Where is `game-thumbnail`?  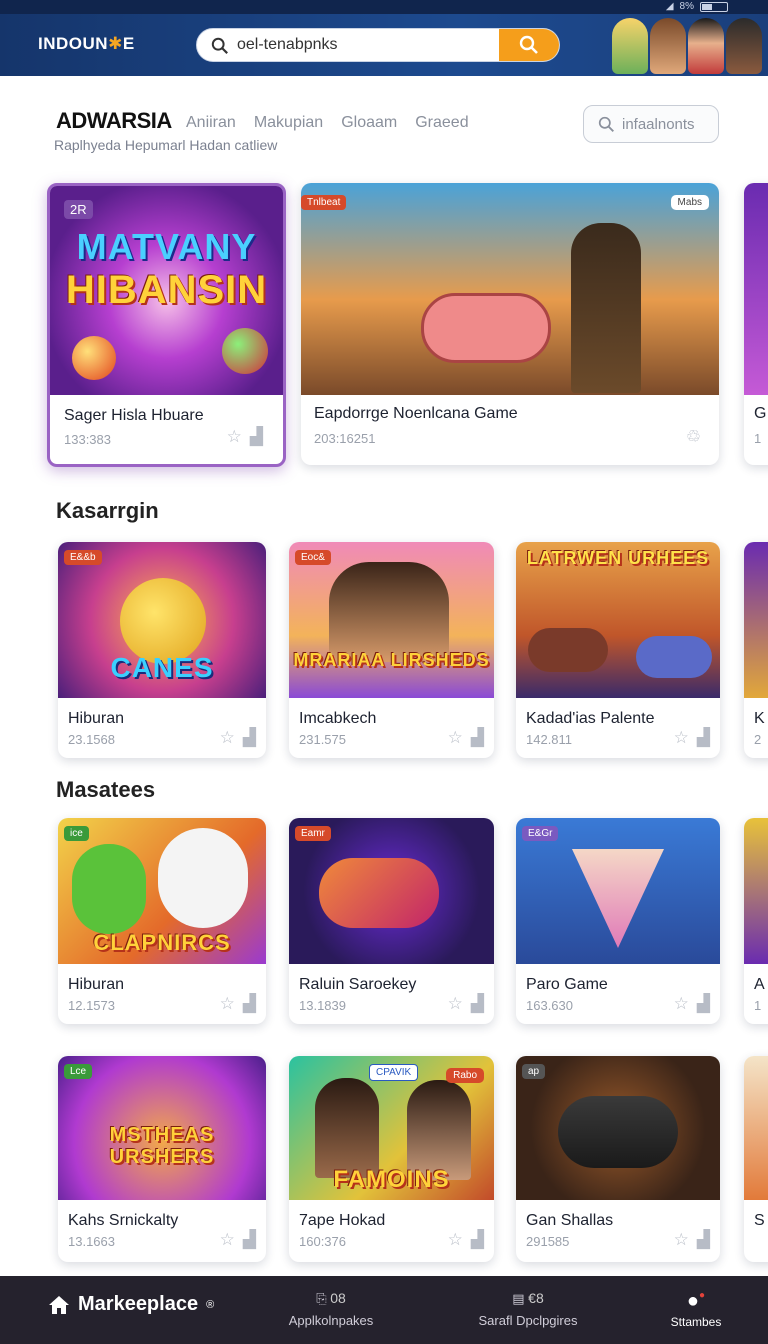
game-thumbnail is located at coordinates (756, 891).